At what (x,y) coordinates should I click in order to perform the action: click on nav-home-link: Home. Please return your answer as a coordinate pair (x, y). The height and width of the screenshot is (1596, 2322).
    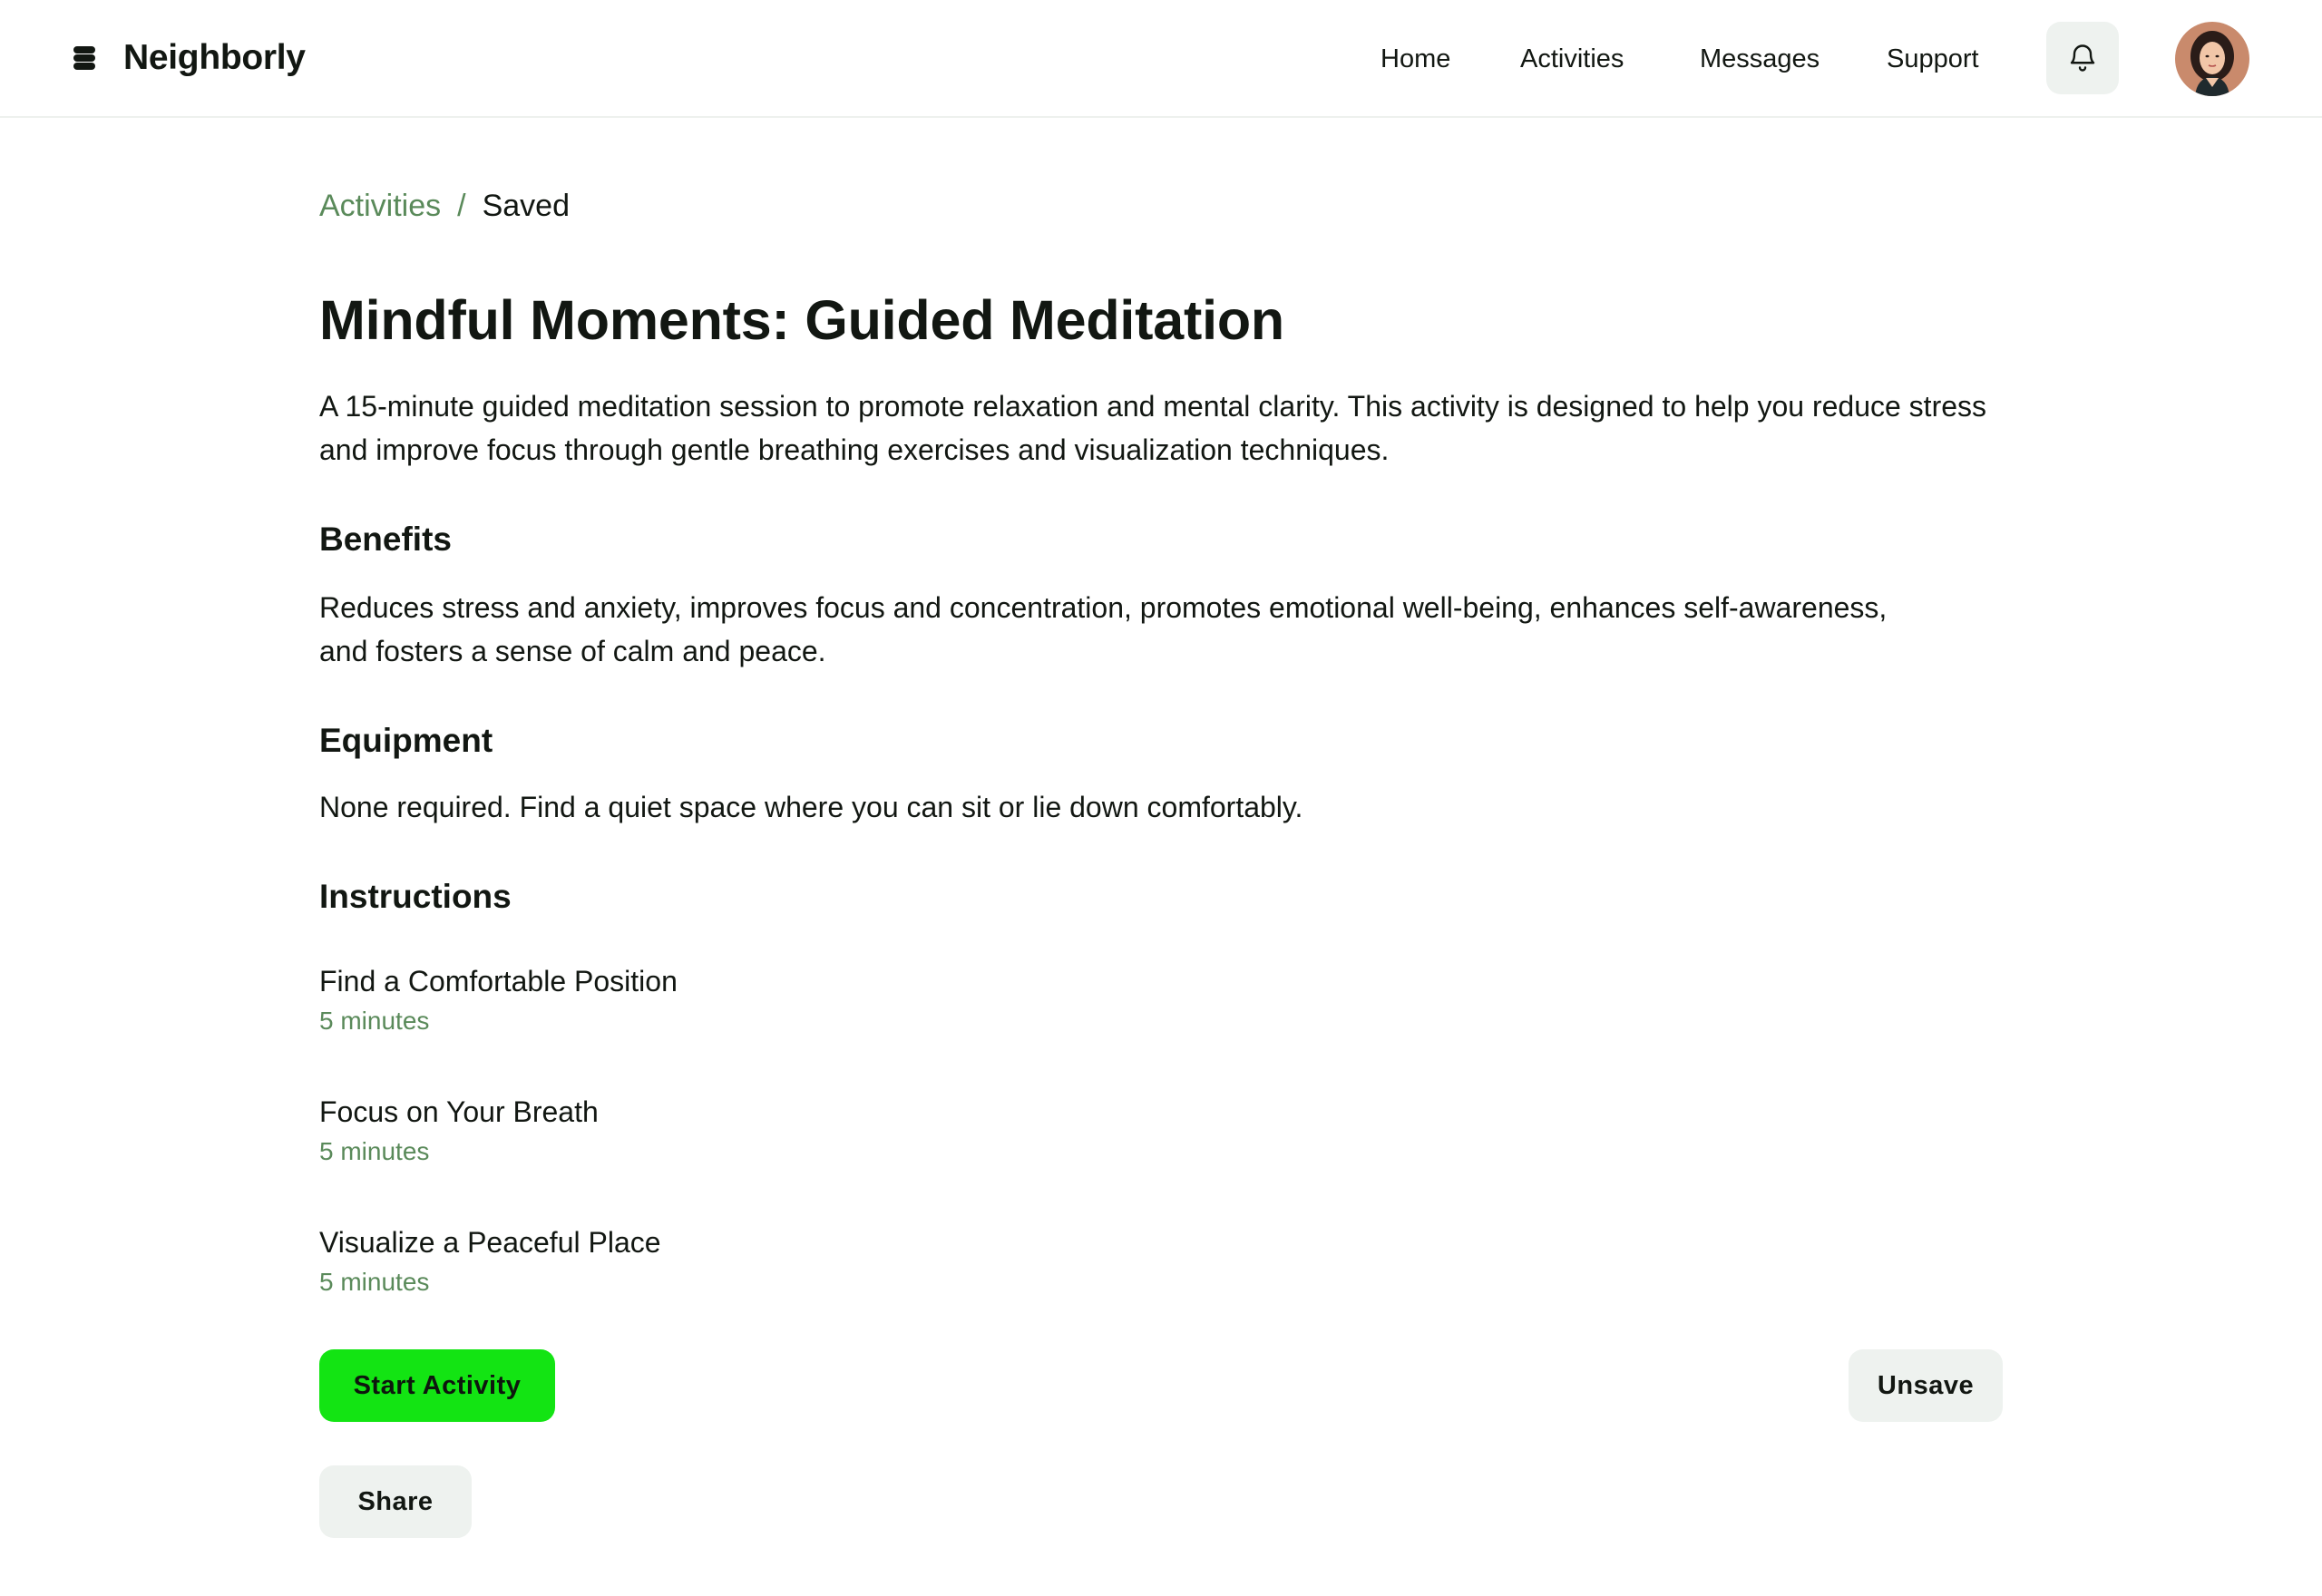
    Looking at the image, I should click on (1415, 59).